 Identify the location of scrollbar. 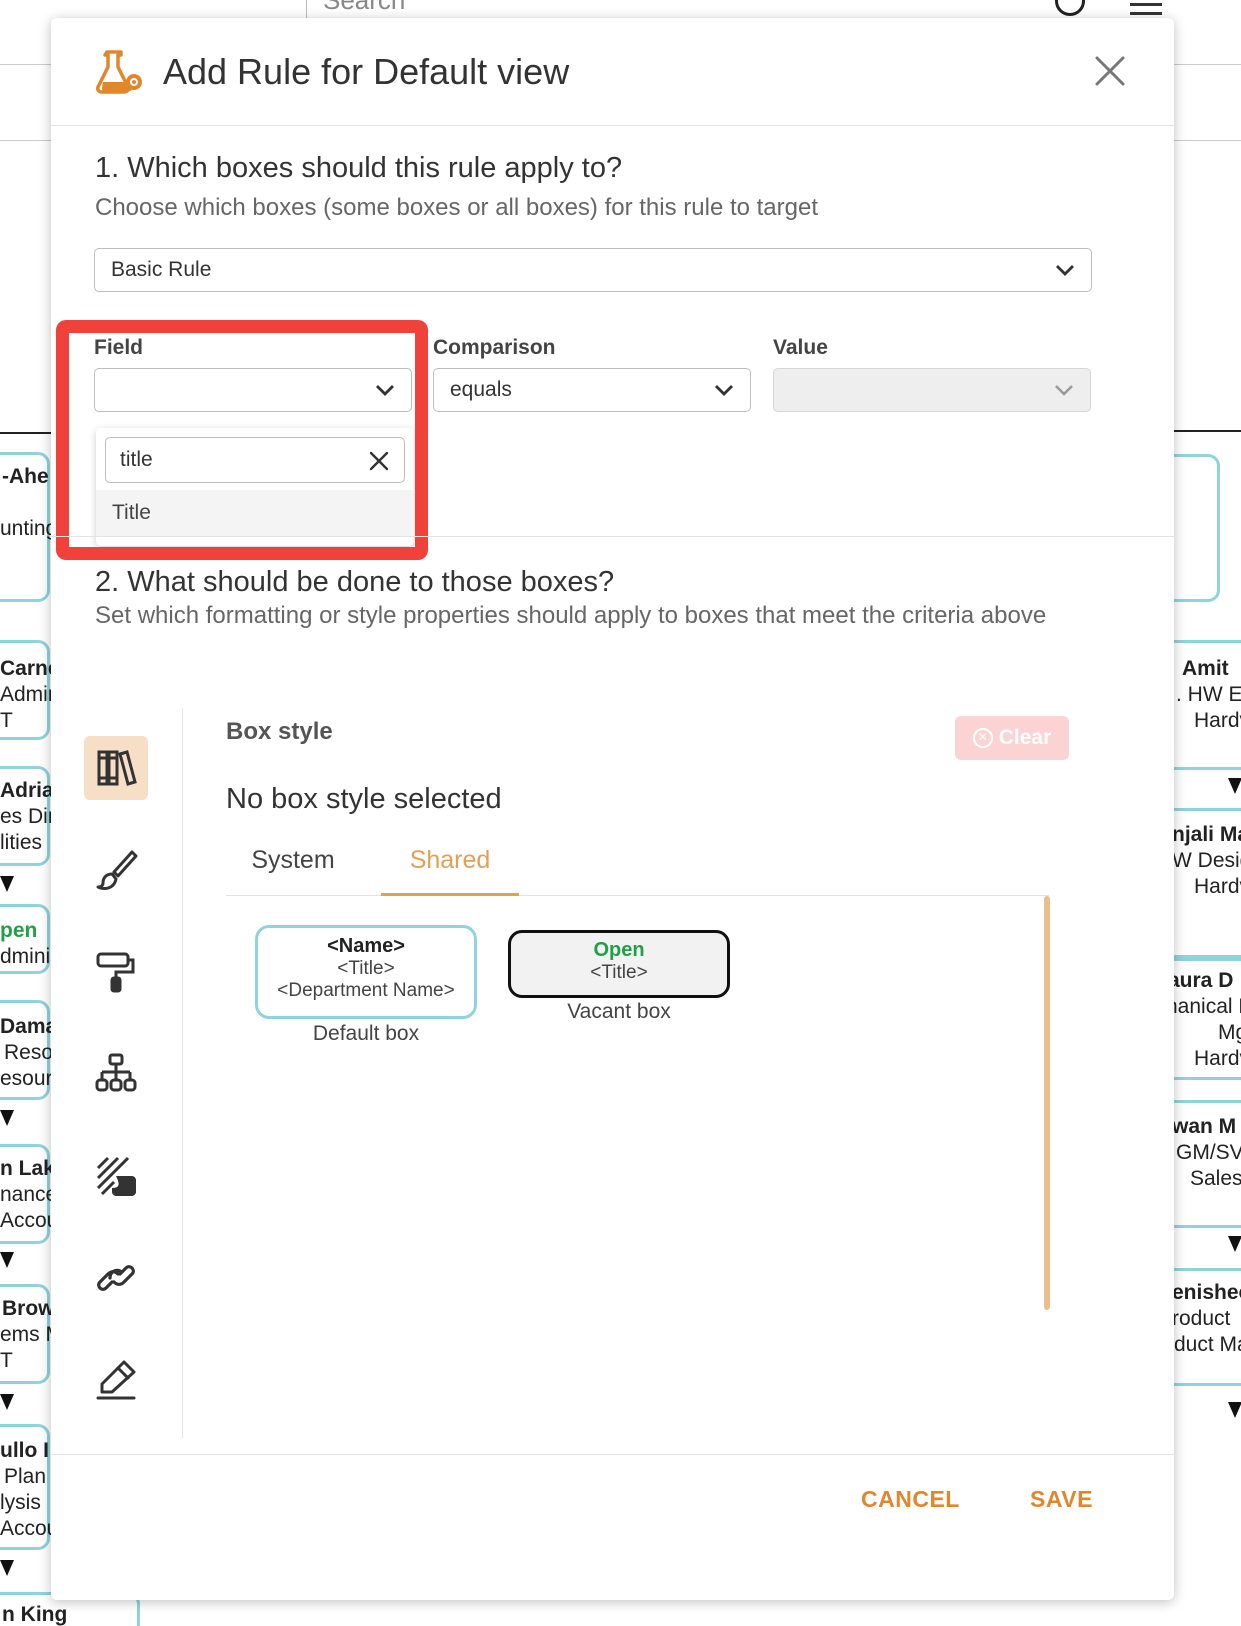
(1047, 1103).